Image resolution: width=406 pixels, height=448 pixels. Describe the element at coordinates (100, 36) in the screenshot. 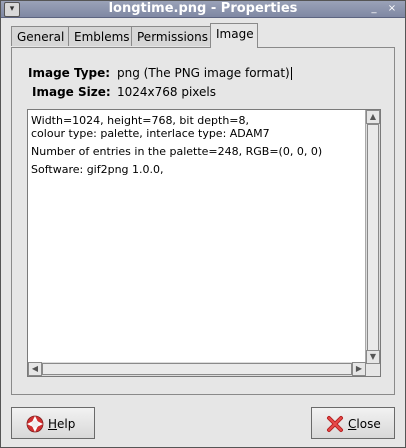

I see `tab-emblems: Emblems` at that location.